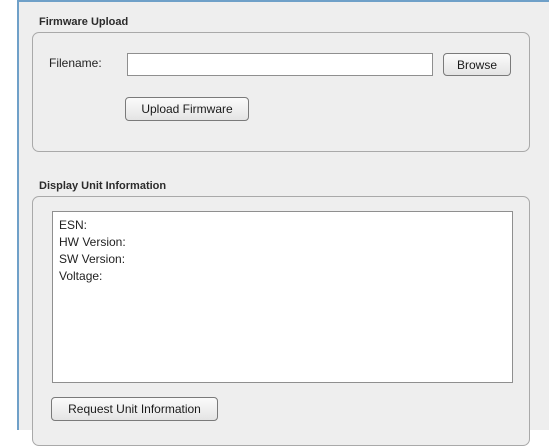  Describe the element at coordinates (187, 109) in the screenshot. I see `upload-firmware-button: Upload Firmware` at that location.